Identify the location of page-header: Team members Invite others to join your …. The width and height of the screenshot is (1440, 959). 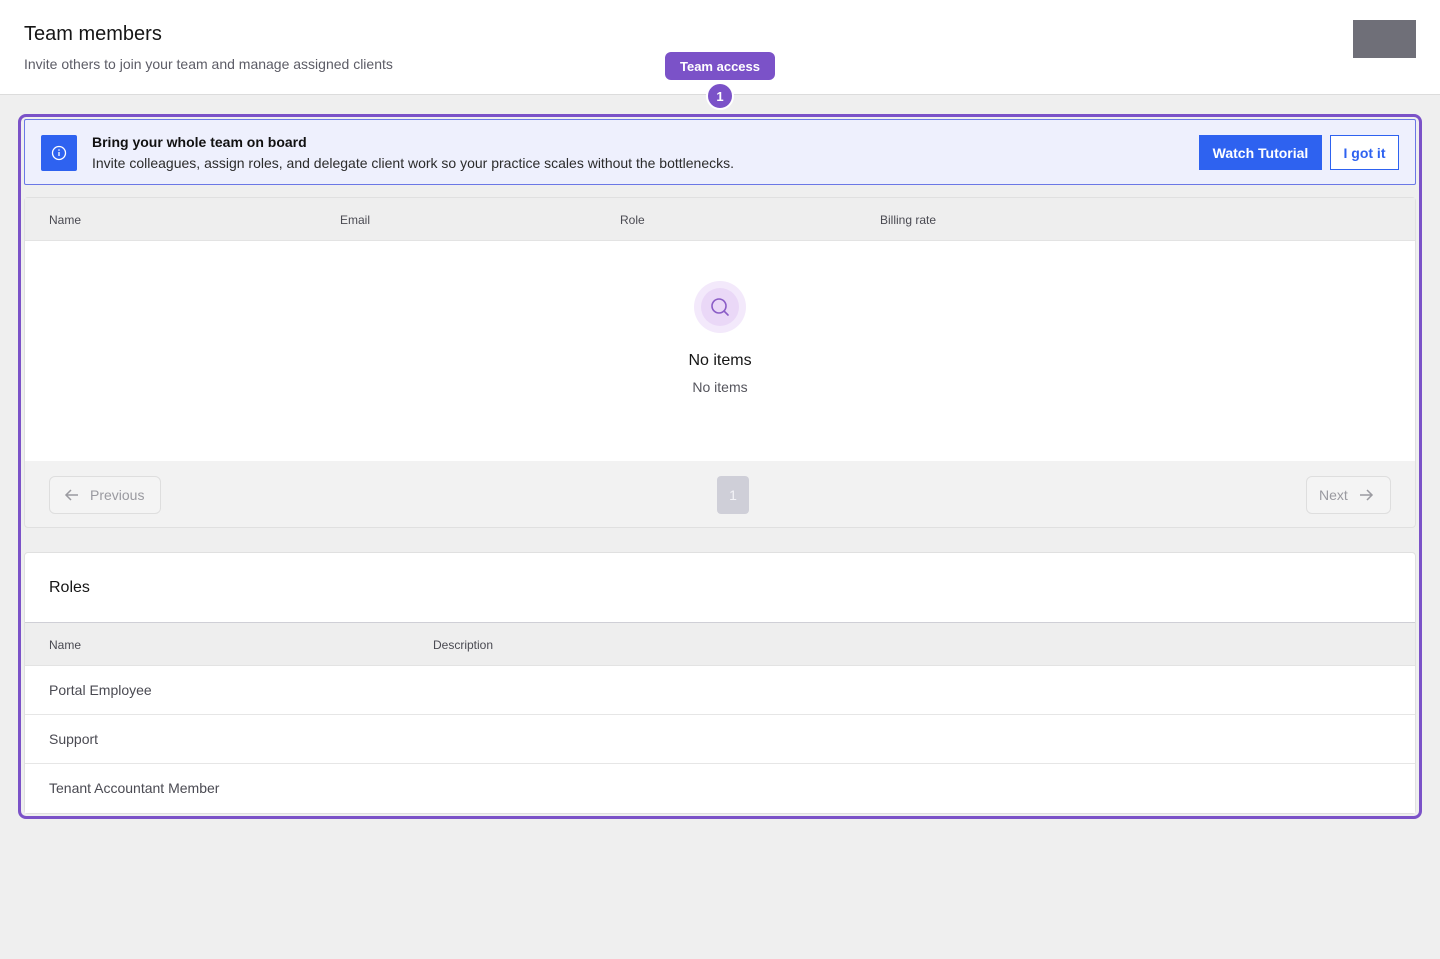
(720, 47).